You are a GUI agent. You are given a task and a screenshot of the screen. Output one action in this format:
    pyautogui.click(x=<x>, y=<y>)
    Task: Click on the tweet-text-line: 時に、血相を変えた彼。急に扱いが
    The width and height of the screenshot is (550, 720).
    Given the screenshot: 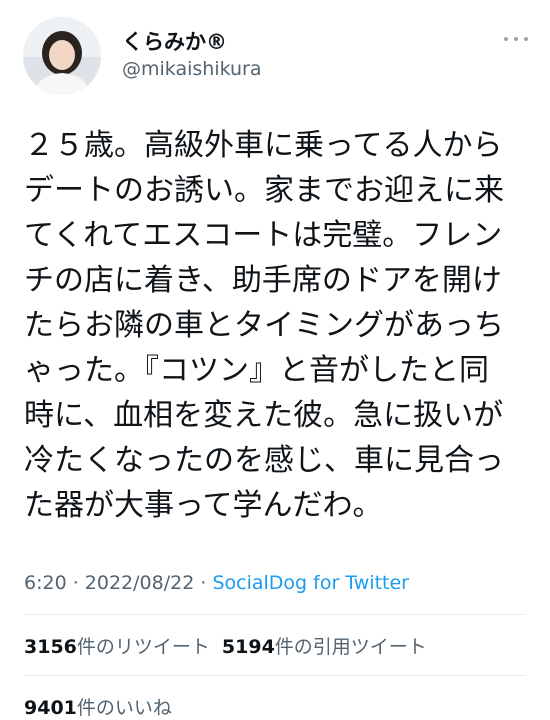 What is the action you would take?
    pyautogui.click(x=264, y=415)
    